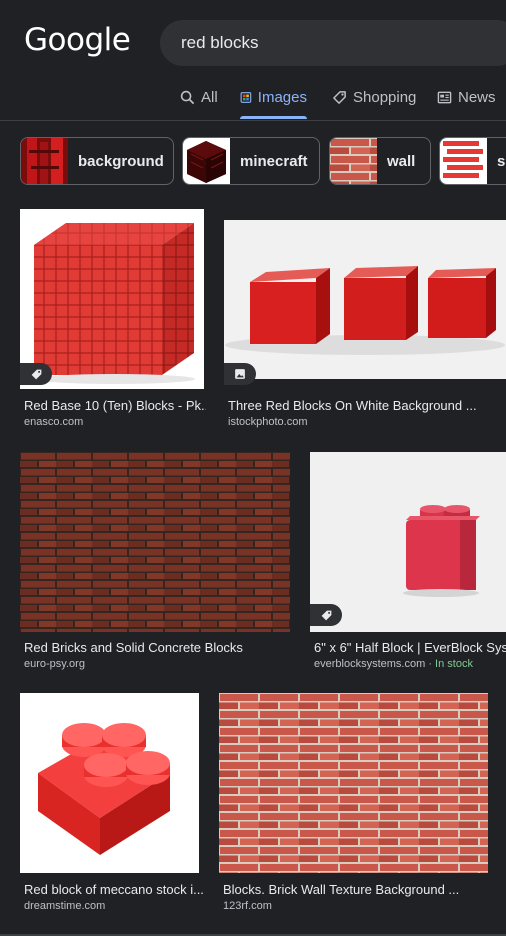 This screenshot has width=506, height=936. I want to click on result-title: Red Bricks and Solid Concrete Blocks, so click(157, 647).